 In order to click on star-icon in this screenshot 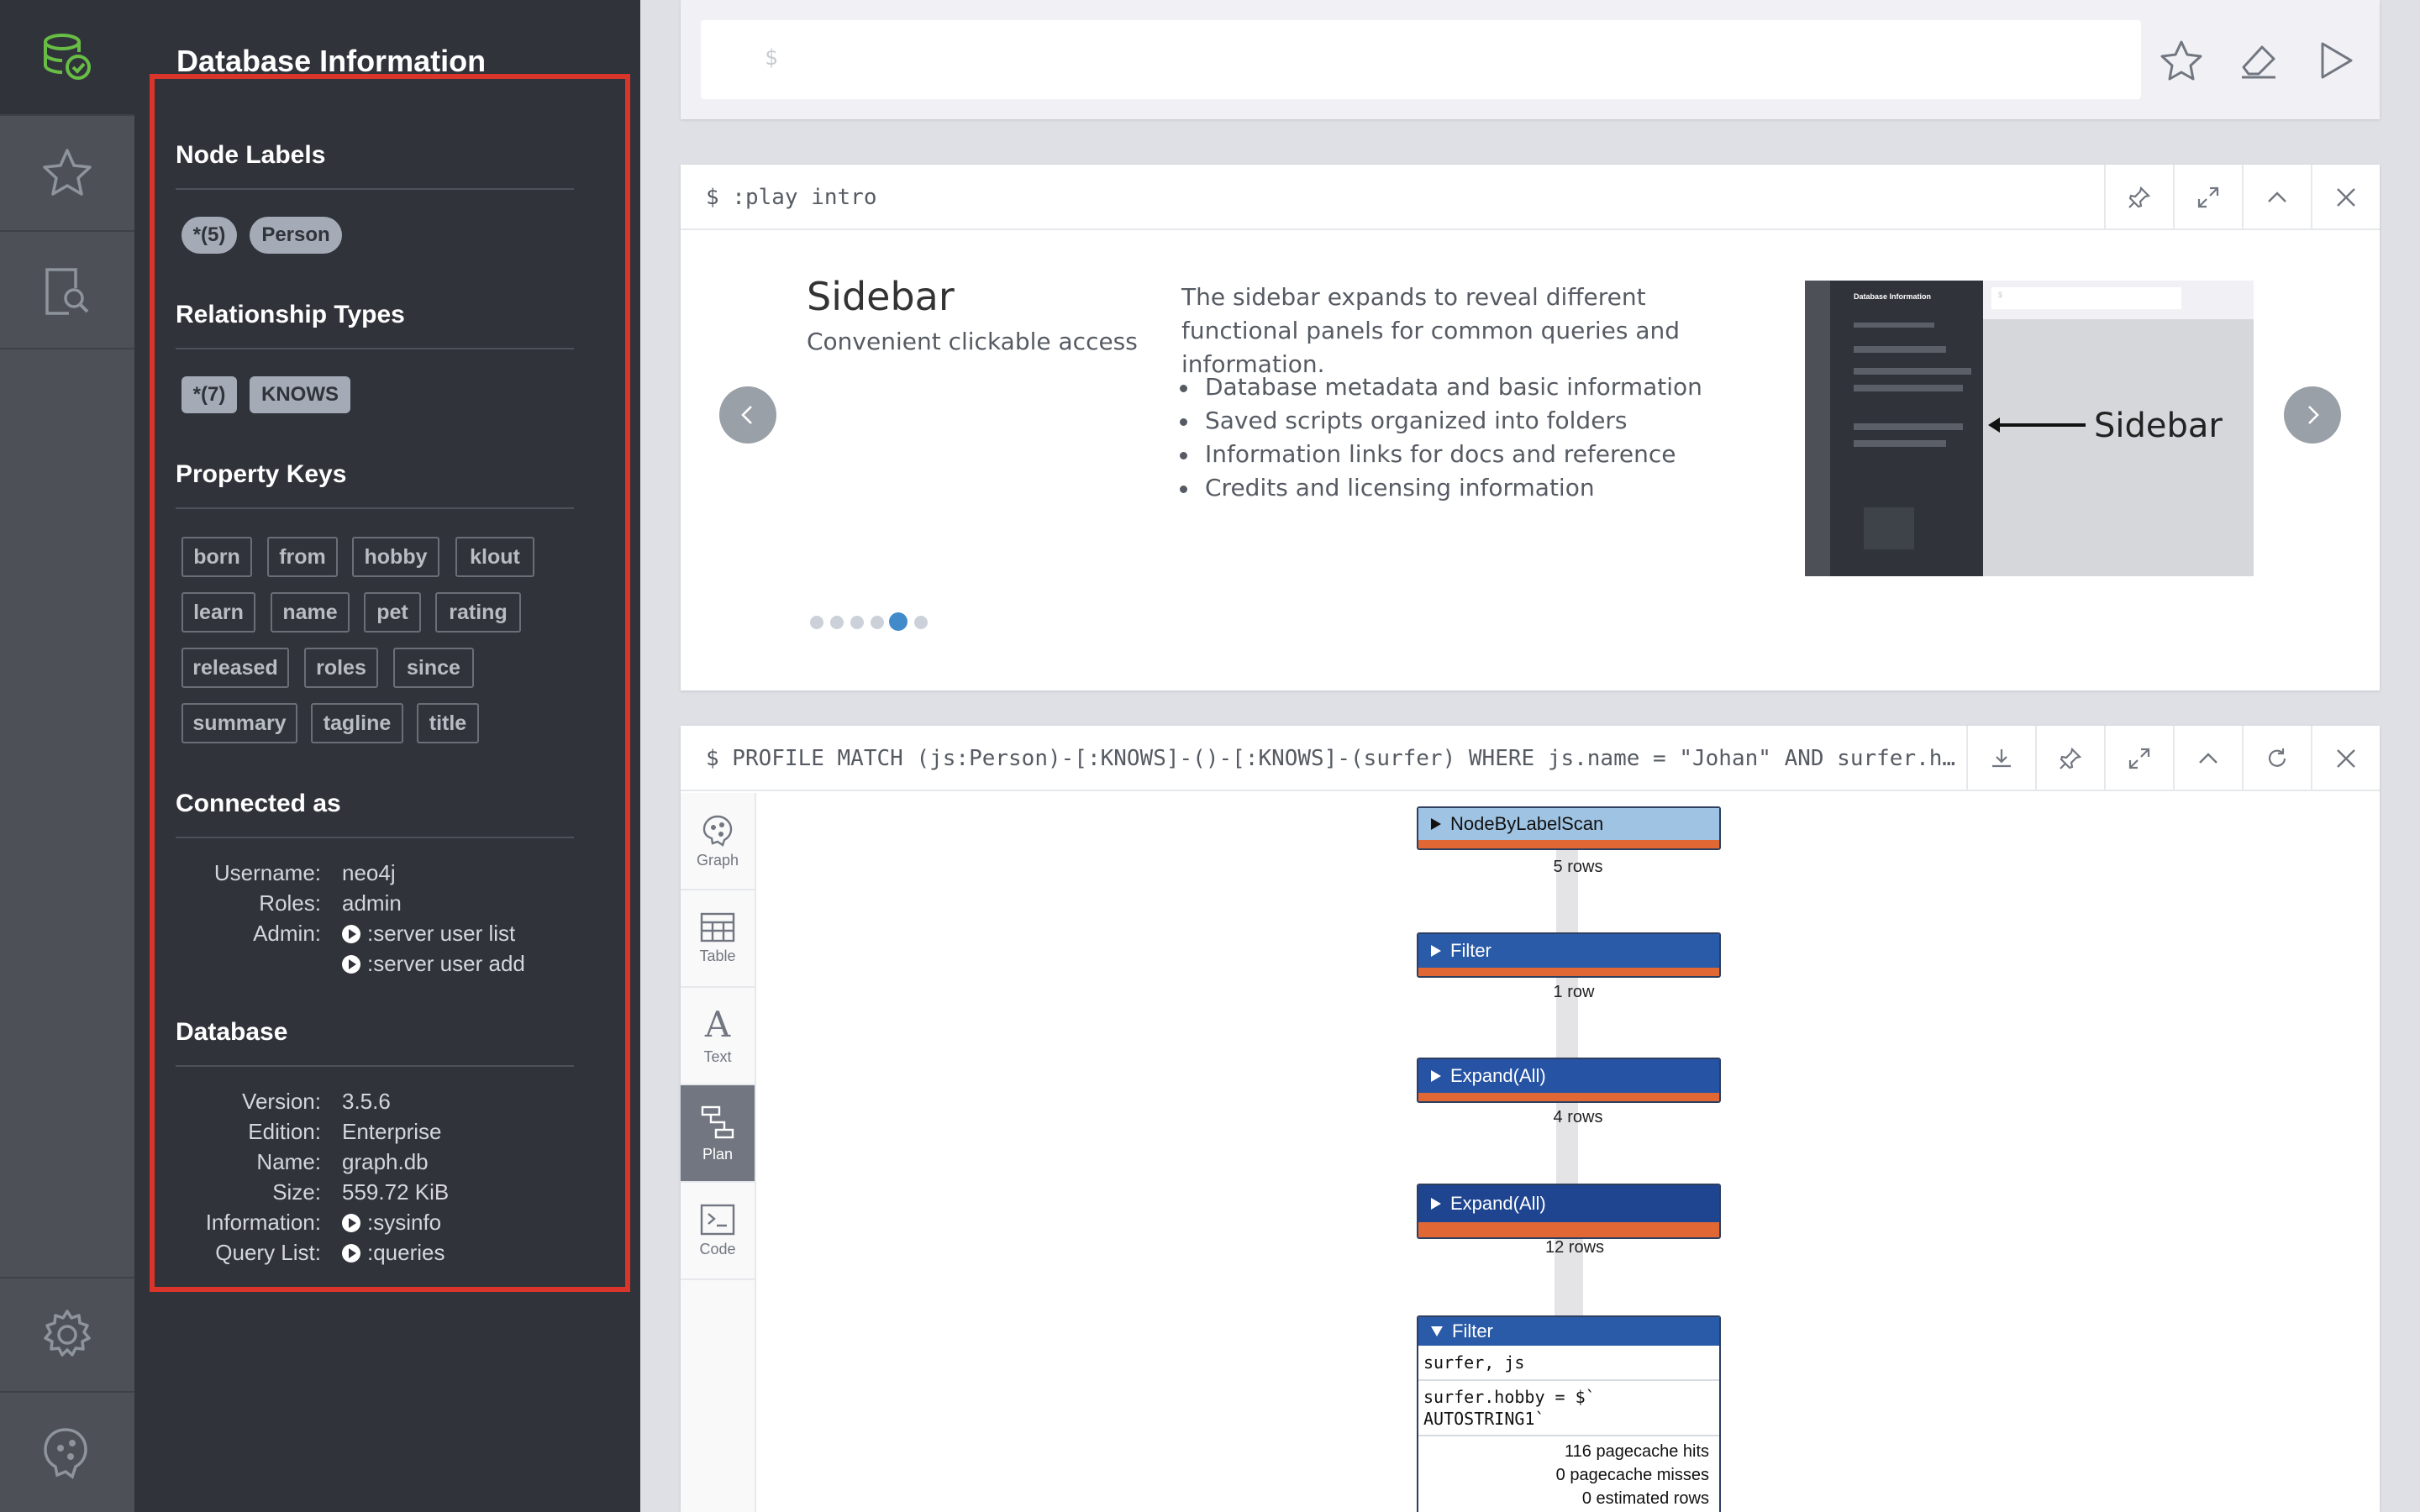, I will do `click(2181, 60)`.